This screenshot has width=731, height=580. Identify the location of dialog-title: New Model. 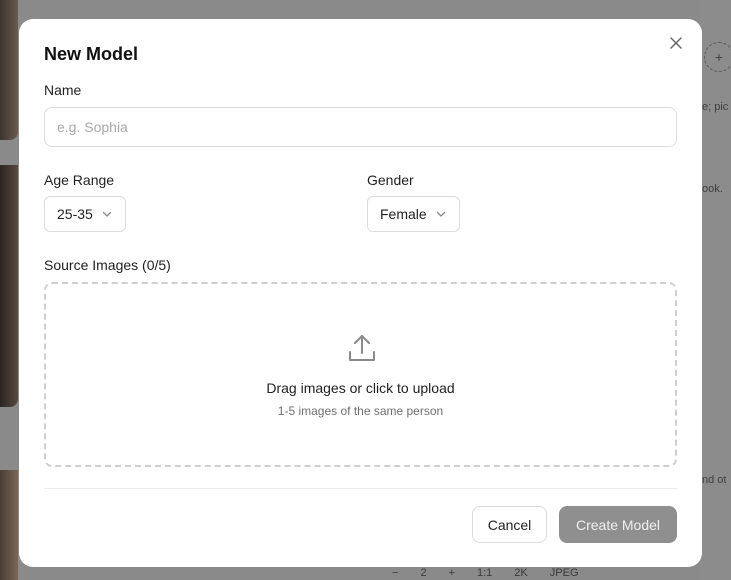
(91, 54).